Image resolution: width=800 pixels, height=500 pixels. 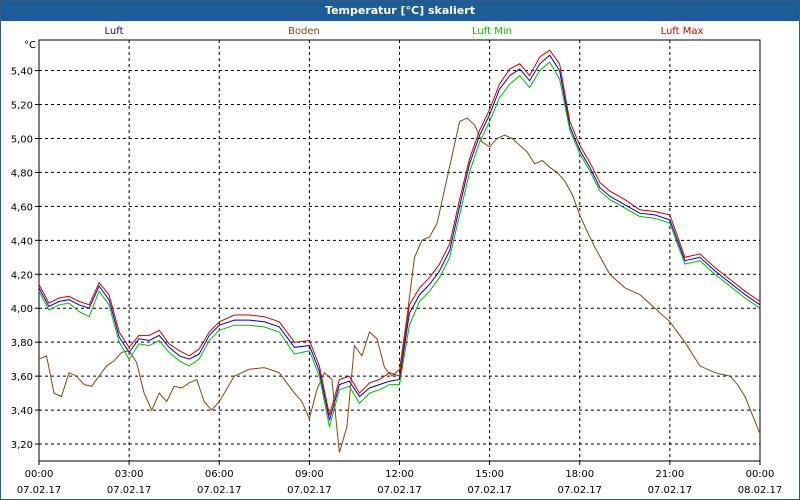 I want to click on x-tick-time: 09:00, so click(x=309, y=474).